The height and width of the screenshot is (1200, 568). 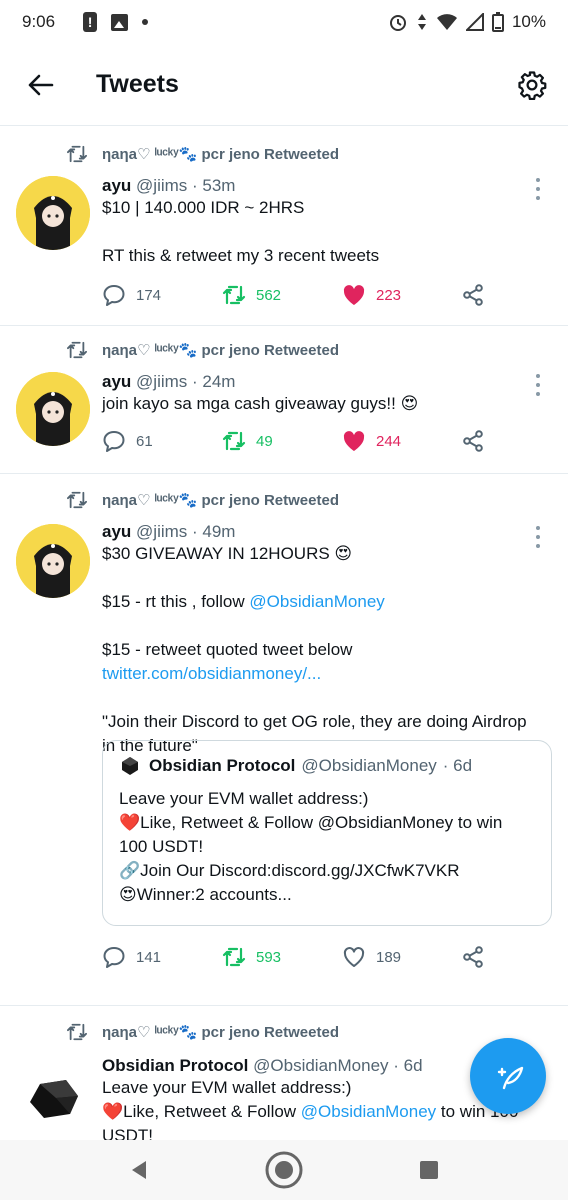 What do you see at coordinates (149, 295) in the screenshot?
I see `reply-count: 174` at bounding box center [149, 295].